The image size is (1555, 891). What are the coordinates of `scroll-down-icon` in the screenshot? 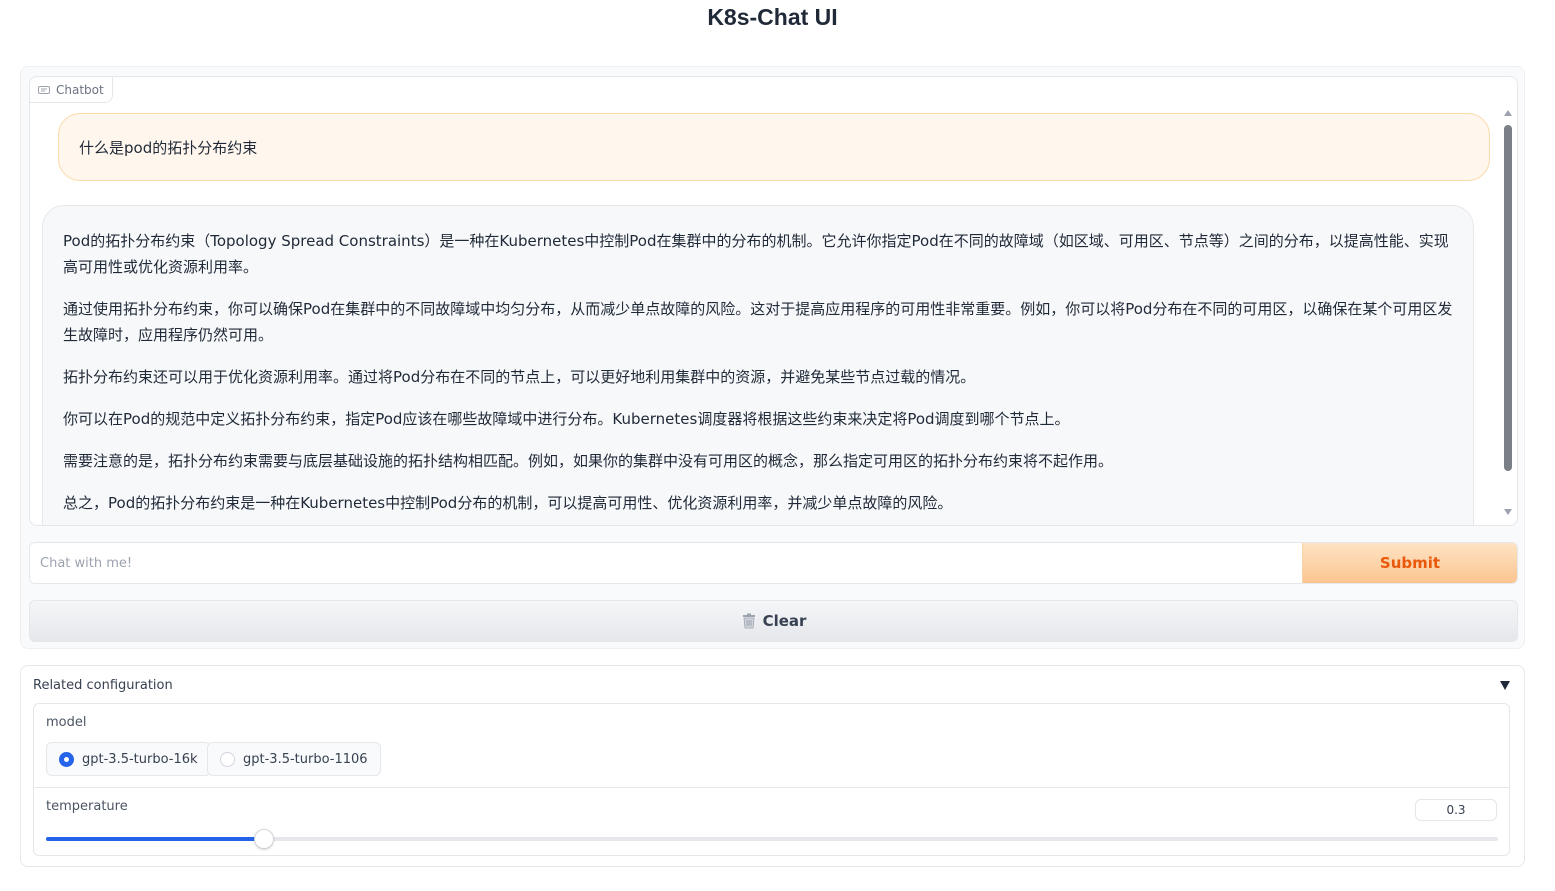 It's located at (1508, 512).